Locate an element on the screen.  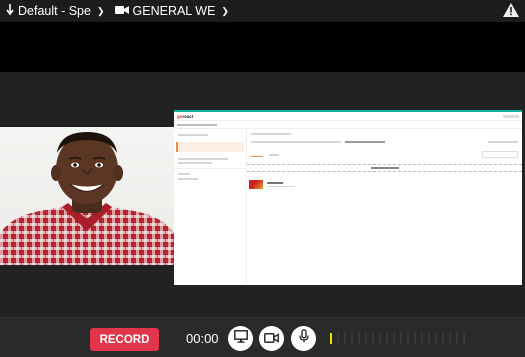
audio-device-label: Default - Spe is located at coordinates (54, 11).